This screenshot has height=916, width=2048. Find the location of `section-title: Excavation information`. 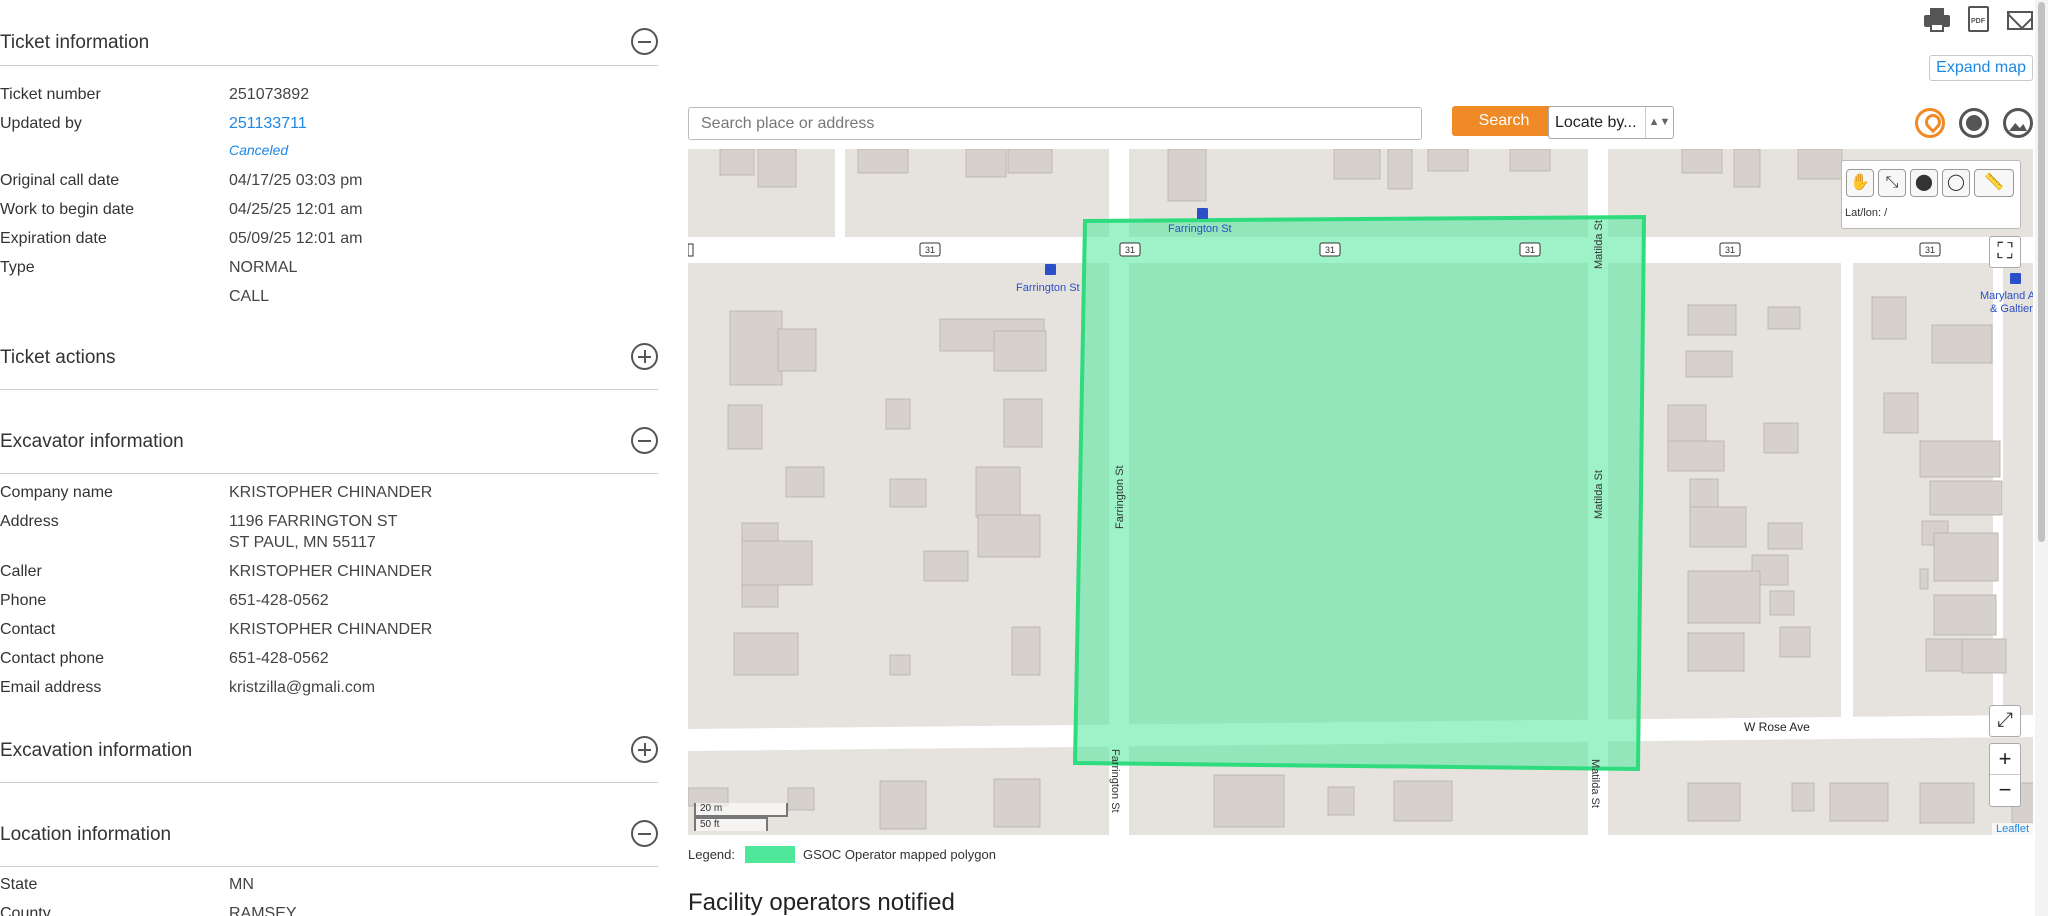

section-title: Excavation information is located at coordinates (96, 750).